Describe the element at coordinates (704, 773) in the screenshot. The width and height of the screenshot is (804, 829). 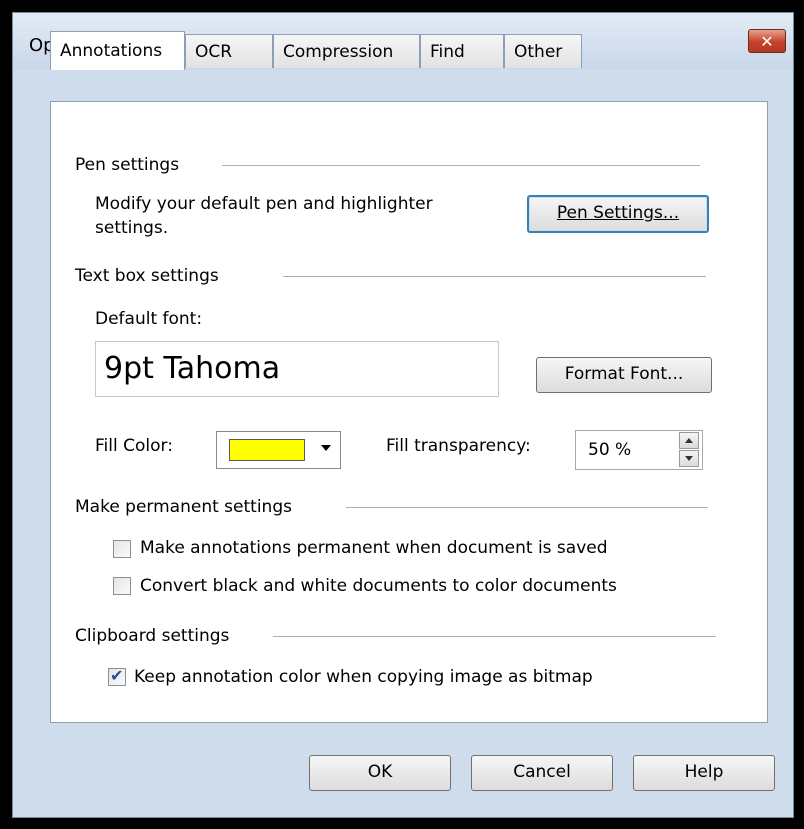
I see `help-button: Help` at that location.